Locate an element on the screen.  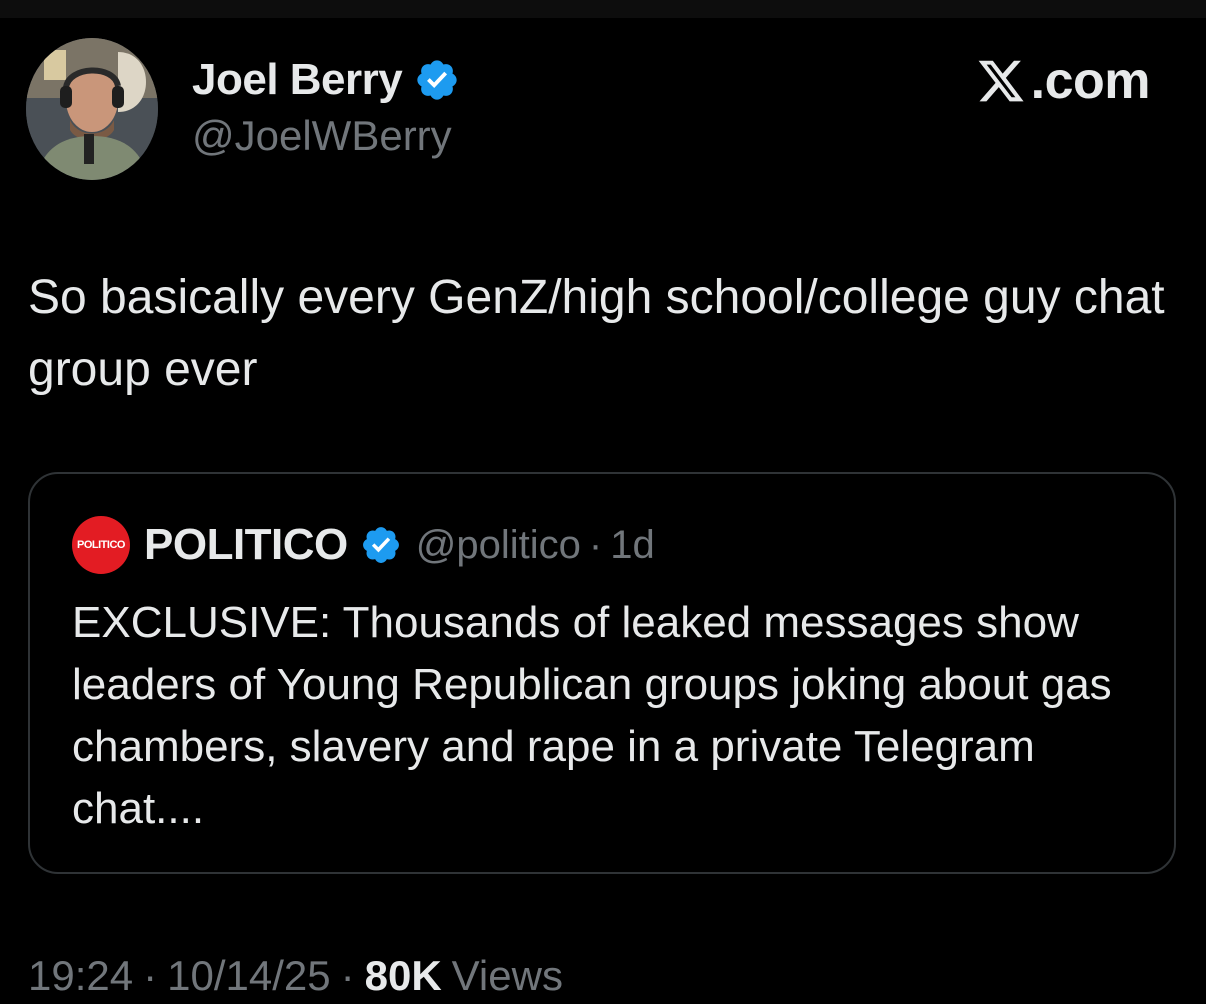
author-name: Joel Berry is located at coordinates (297, 80).